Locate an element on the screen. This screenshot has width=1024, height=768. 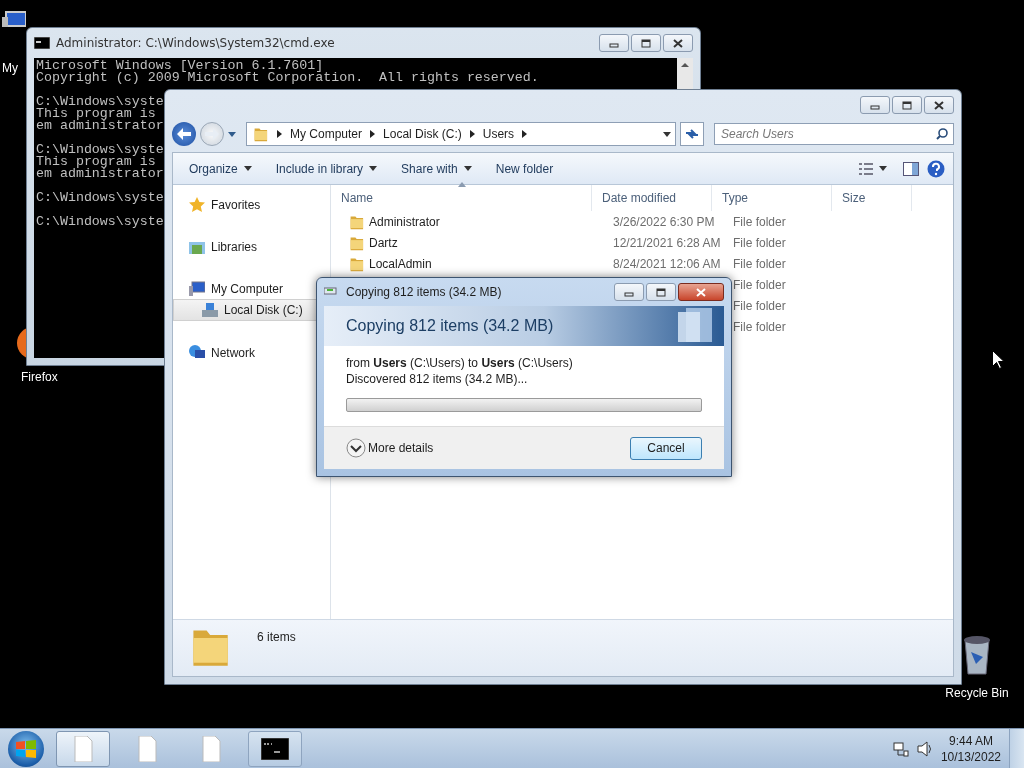
back-arrow-icon is located at coordinates (184, 134).